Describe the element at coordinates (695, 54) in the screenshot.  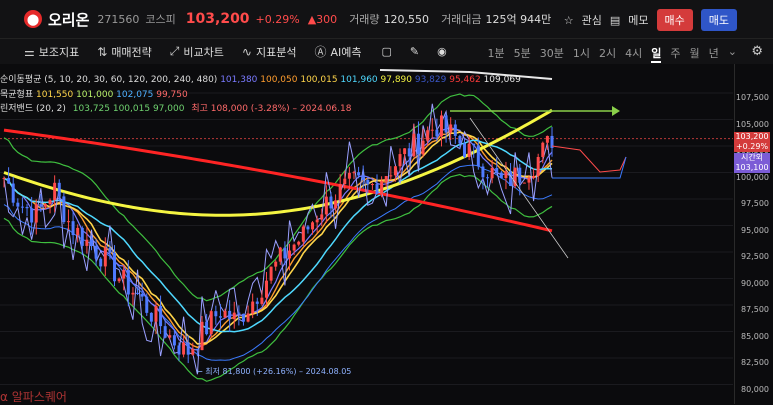
I see `period-month: 월` at that location.